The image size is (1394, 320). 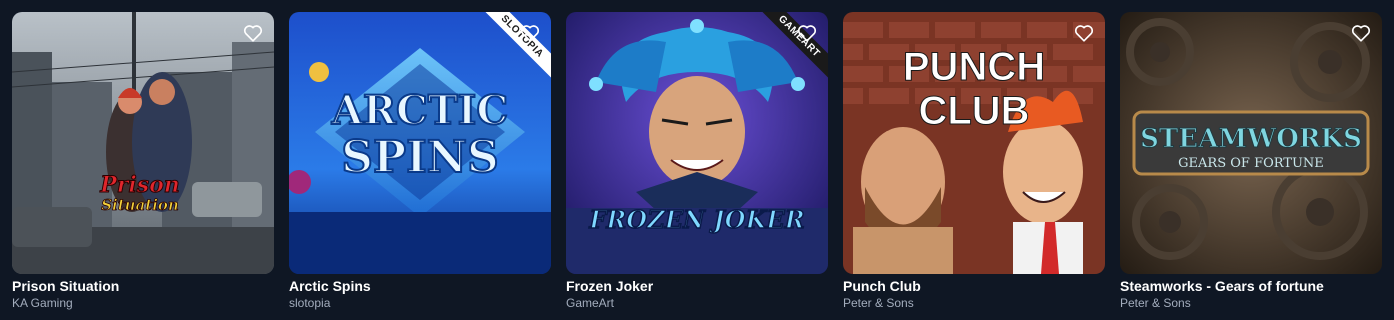 What do you see at coordinates (330, 286) in the screenshot?
I see `game-title: Arctic Spins` at bounding box center [330, 286].